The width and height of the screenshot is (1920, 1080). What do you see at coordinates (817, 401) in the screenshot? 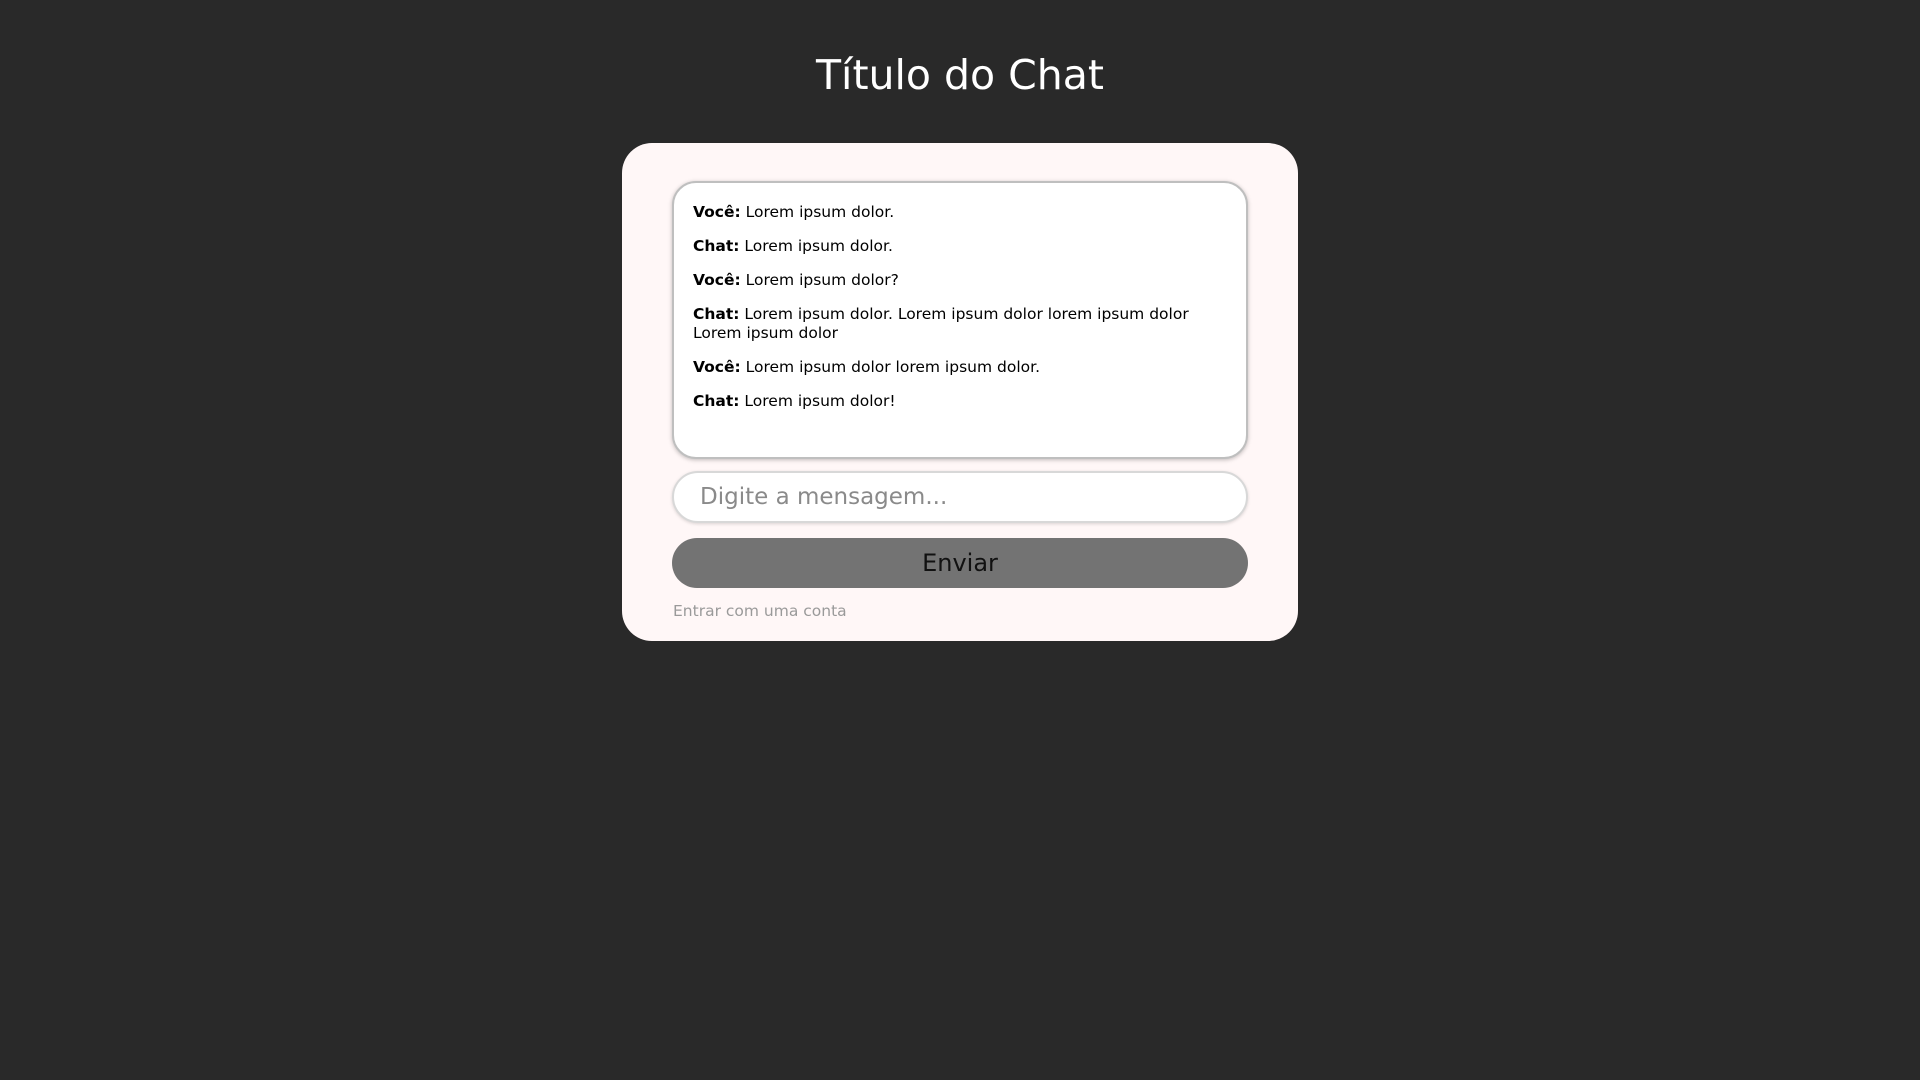
I see `message-text: Lorem ipsum dolor!` at bounding box center [817, 401].